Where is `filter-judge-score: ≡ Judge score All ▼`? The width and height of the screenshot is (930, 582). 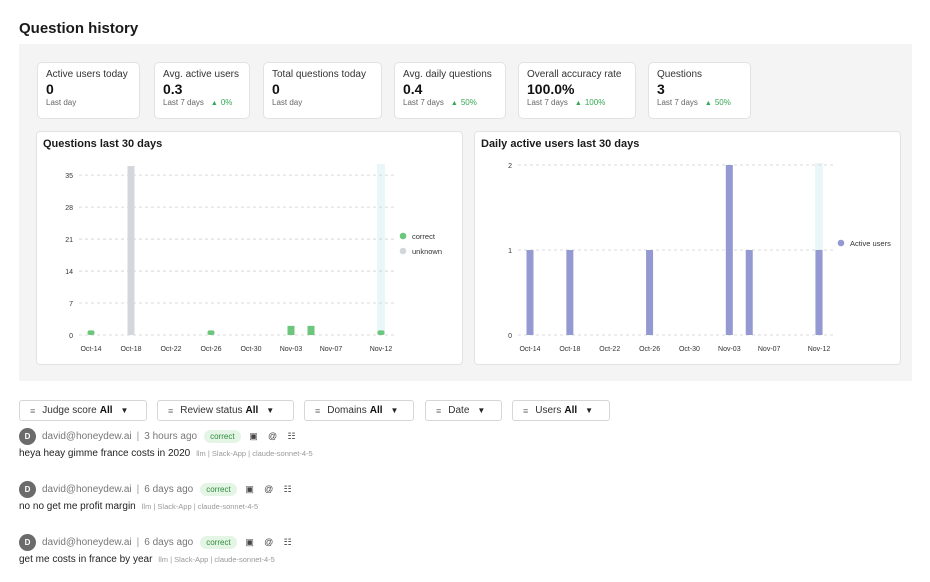
filter-judge-score: ≡ Judge score All ▼ is located at coordinates (83, 410).